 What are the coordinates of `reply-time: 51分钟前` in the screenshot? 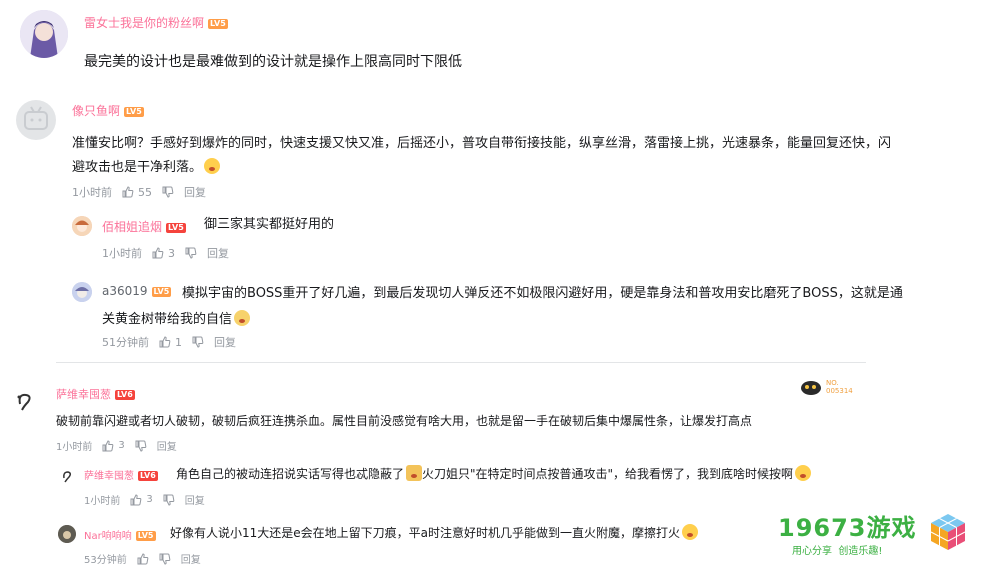 It's located at (125, 342).